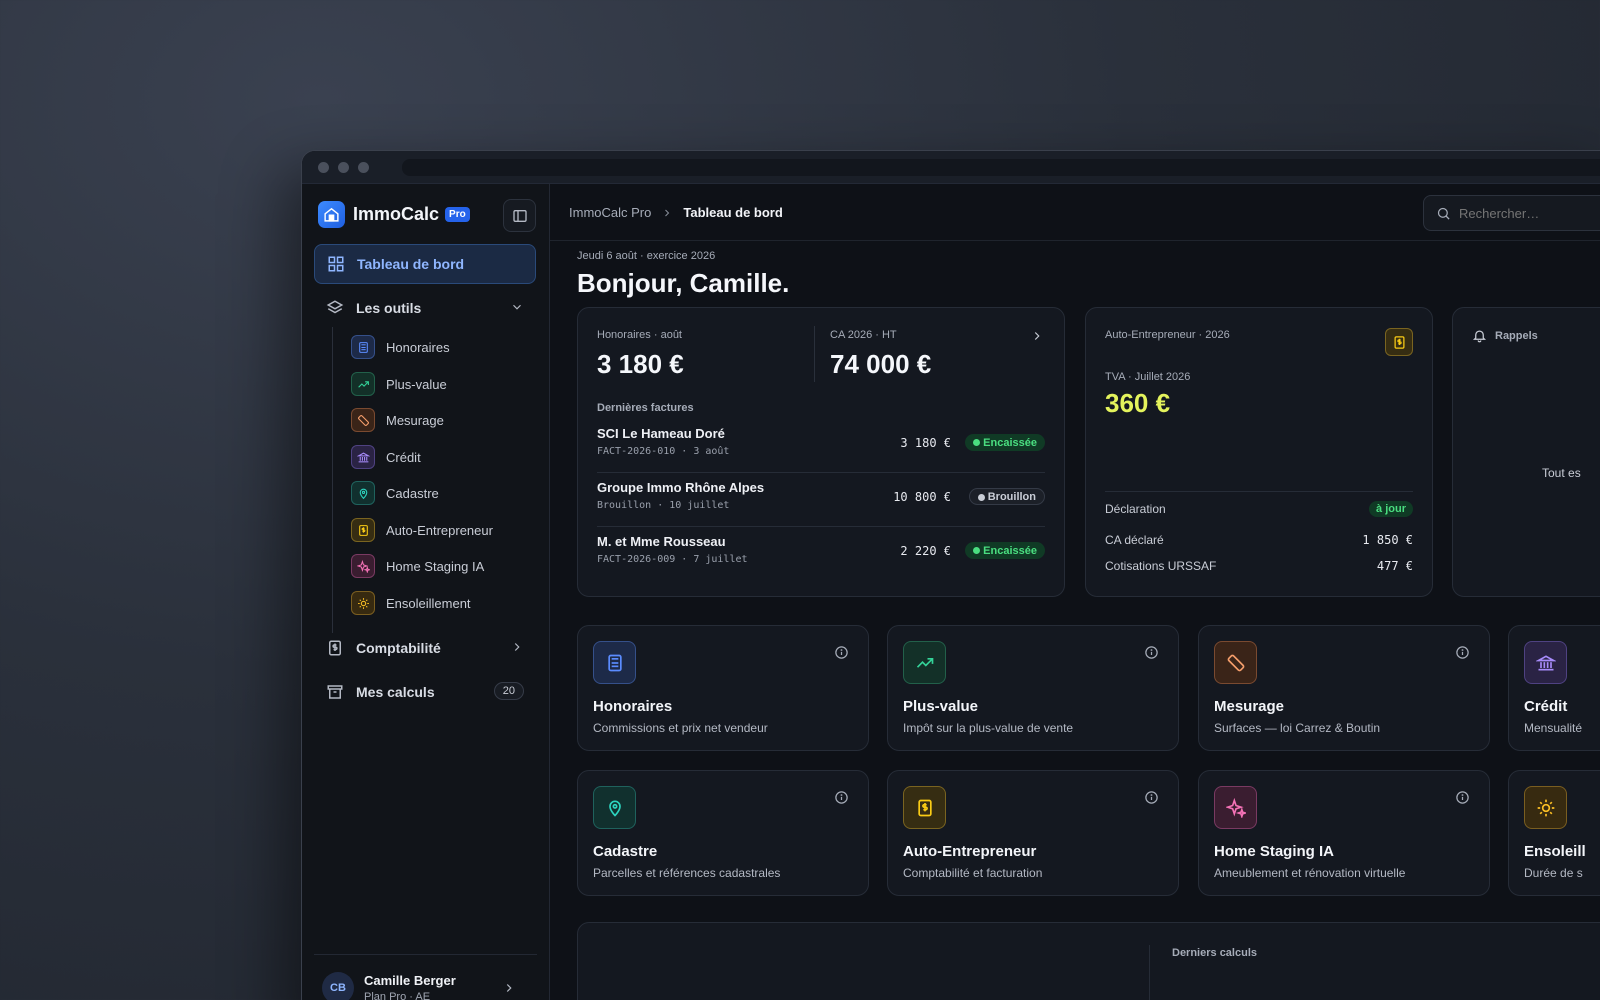 The height and width of the screenshot is (1000, 1600). What do you see at coordinates (1394, 566) in the screenshot?
I see `urssaf-value: 477 €` at bounding box center [1394, 566].